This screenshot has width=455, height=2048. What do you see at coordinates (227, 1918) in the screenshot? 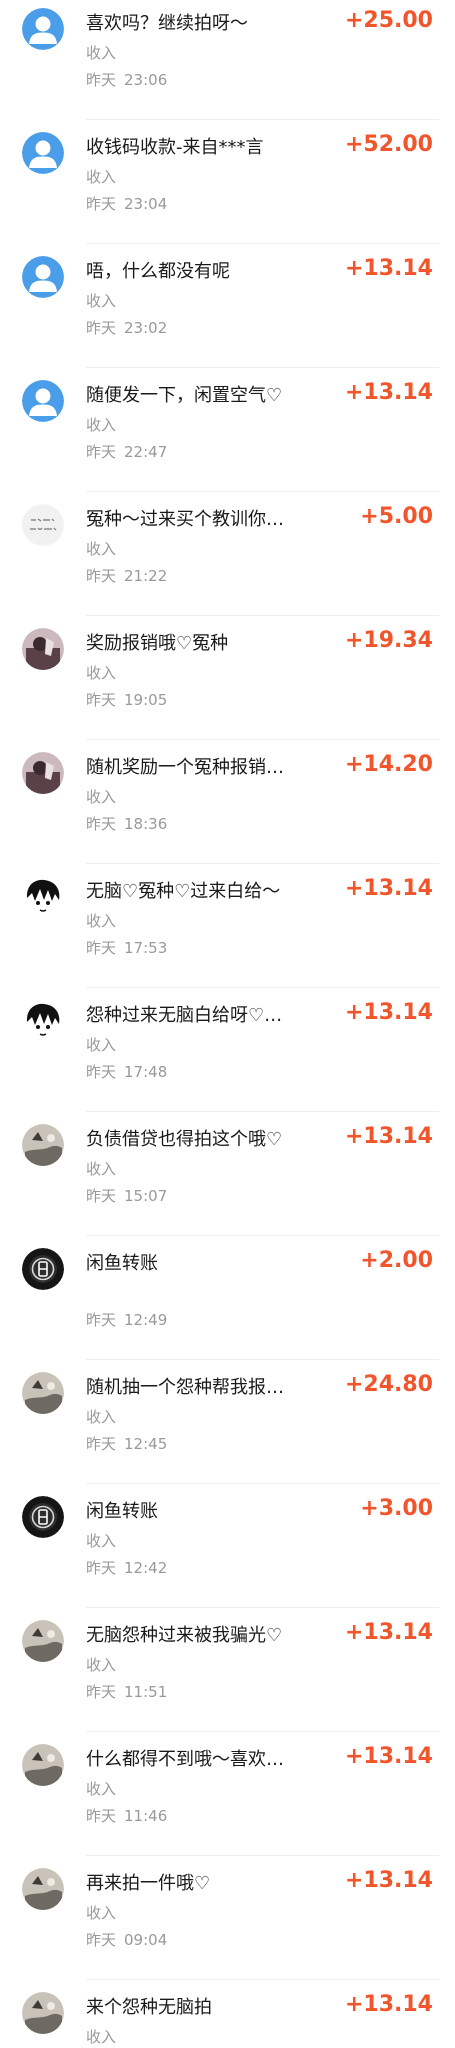
I see `transaction-row: 再来拍一件哦♡ 收入 昨天 09:04 +13.14` at bounding box center [227, 1918].